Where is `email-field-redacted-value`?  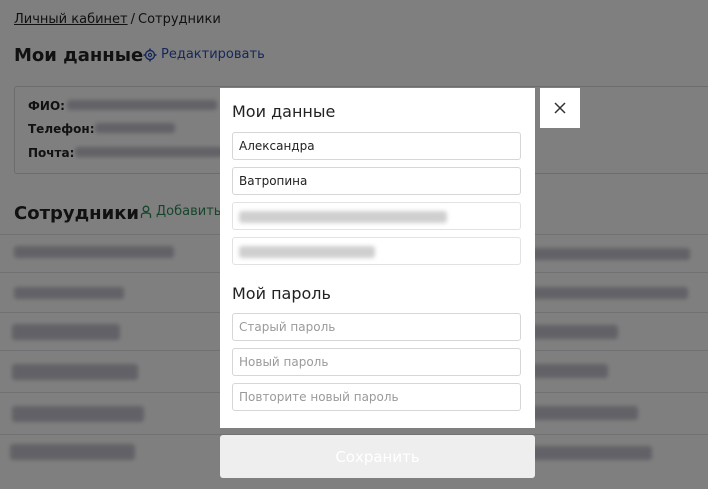 email-field-redacted-value is located at coordinates (307, 252).